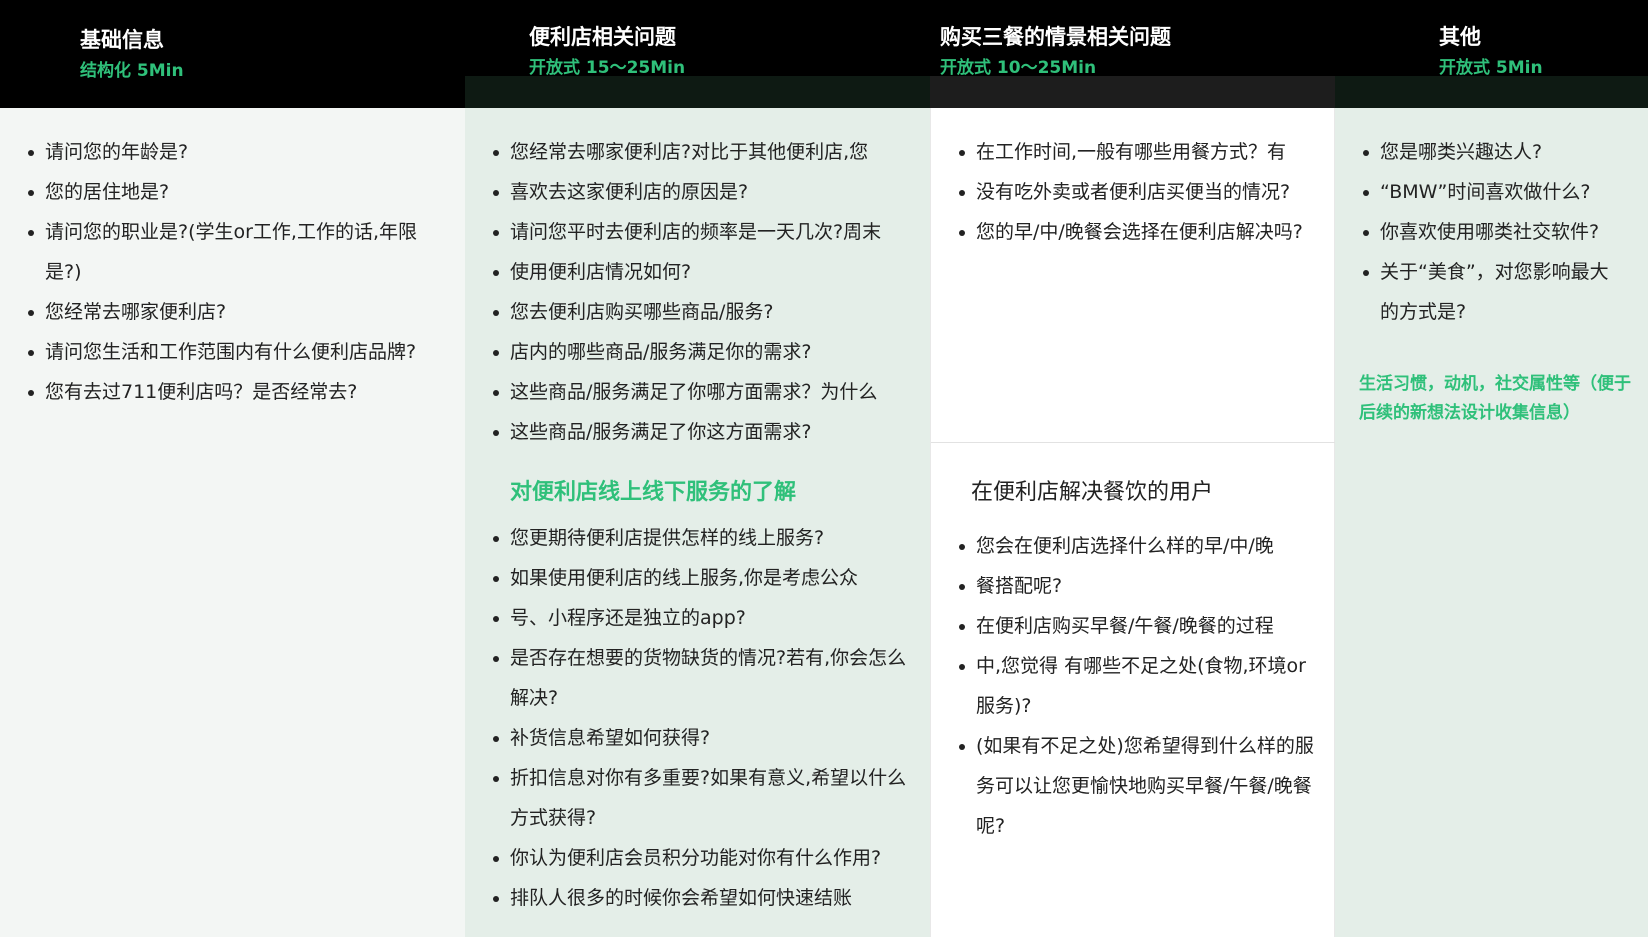 The image size is (1648, 937). What do you see at coordinates (705, 858) in the screenshot?
I see `list-item: 你认为便利店会员积分功能对你有什么作用?` at bounding box center [705, 858].